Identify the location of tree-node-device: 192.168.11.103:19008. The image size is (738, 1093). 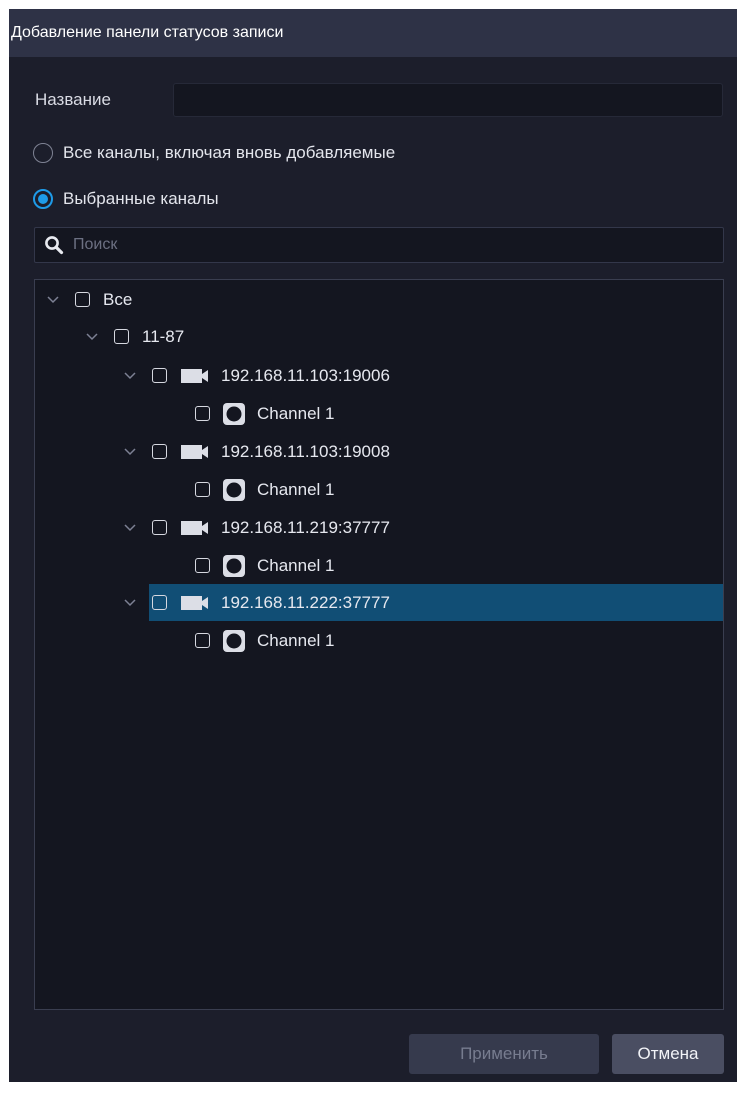
(256, 451).